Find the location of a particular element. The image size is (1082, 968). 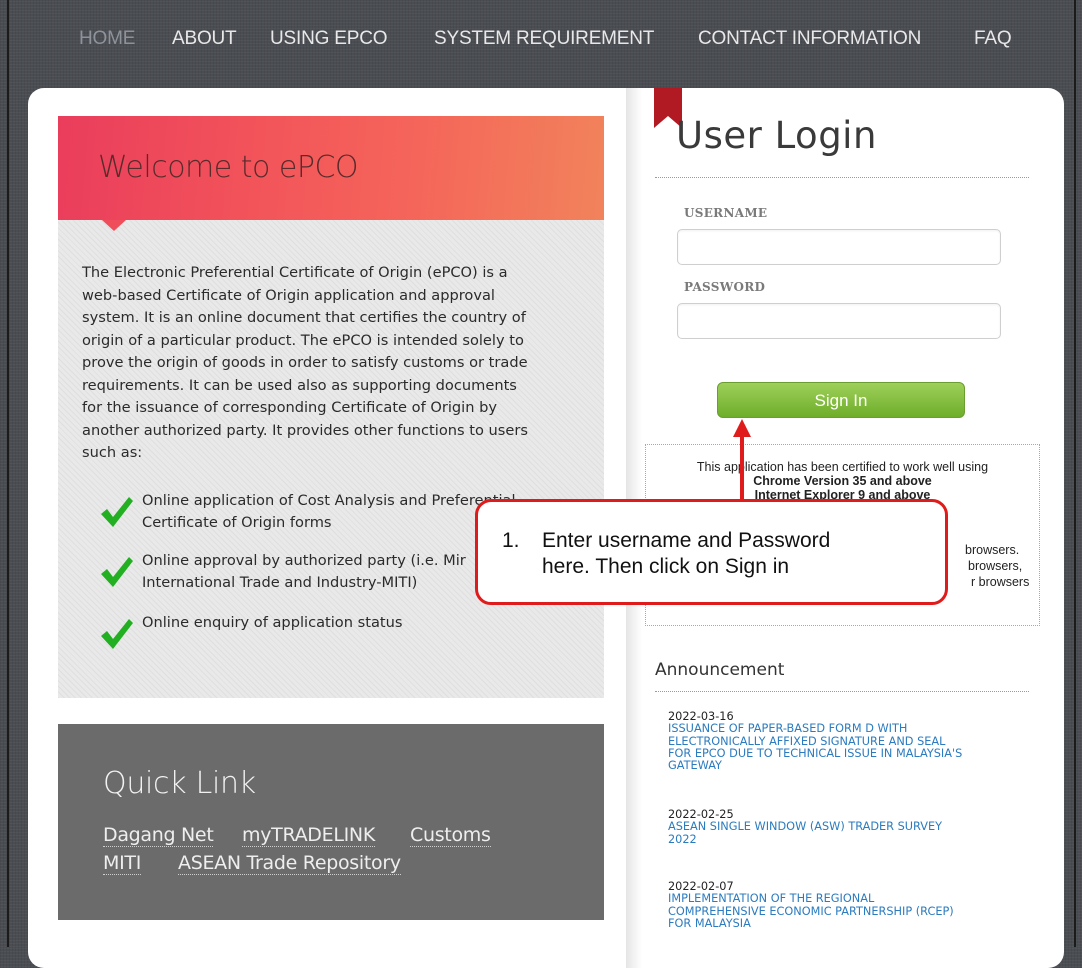

sign-in-button: Sign In is located at coordinates (841, 400).